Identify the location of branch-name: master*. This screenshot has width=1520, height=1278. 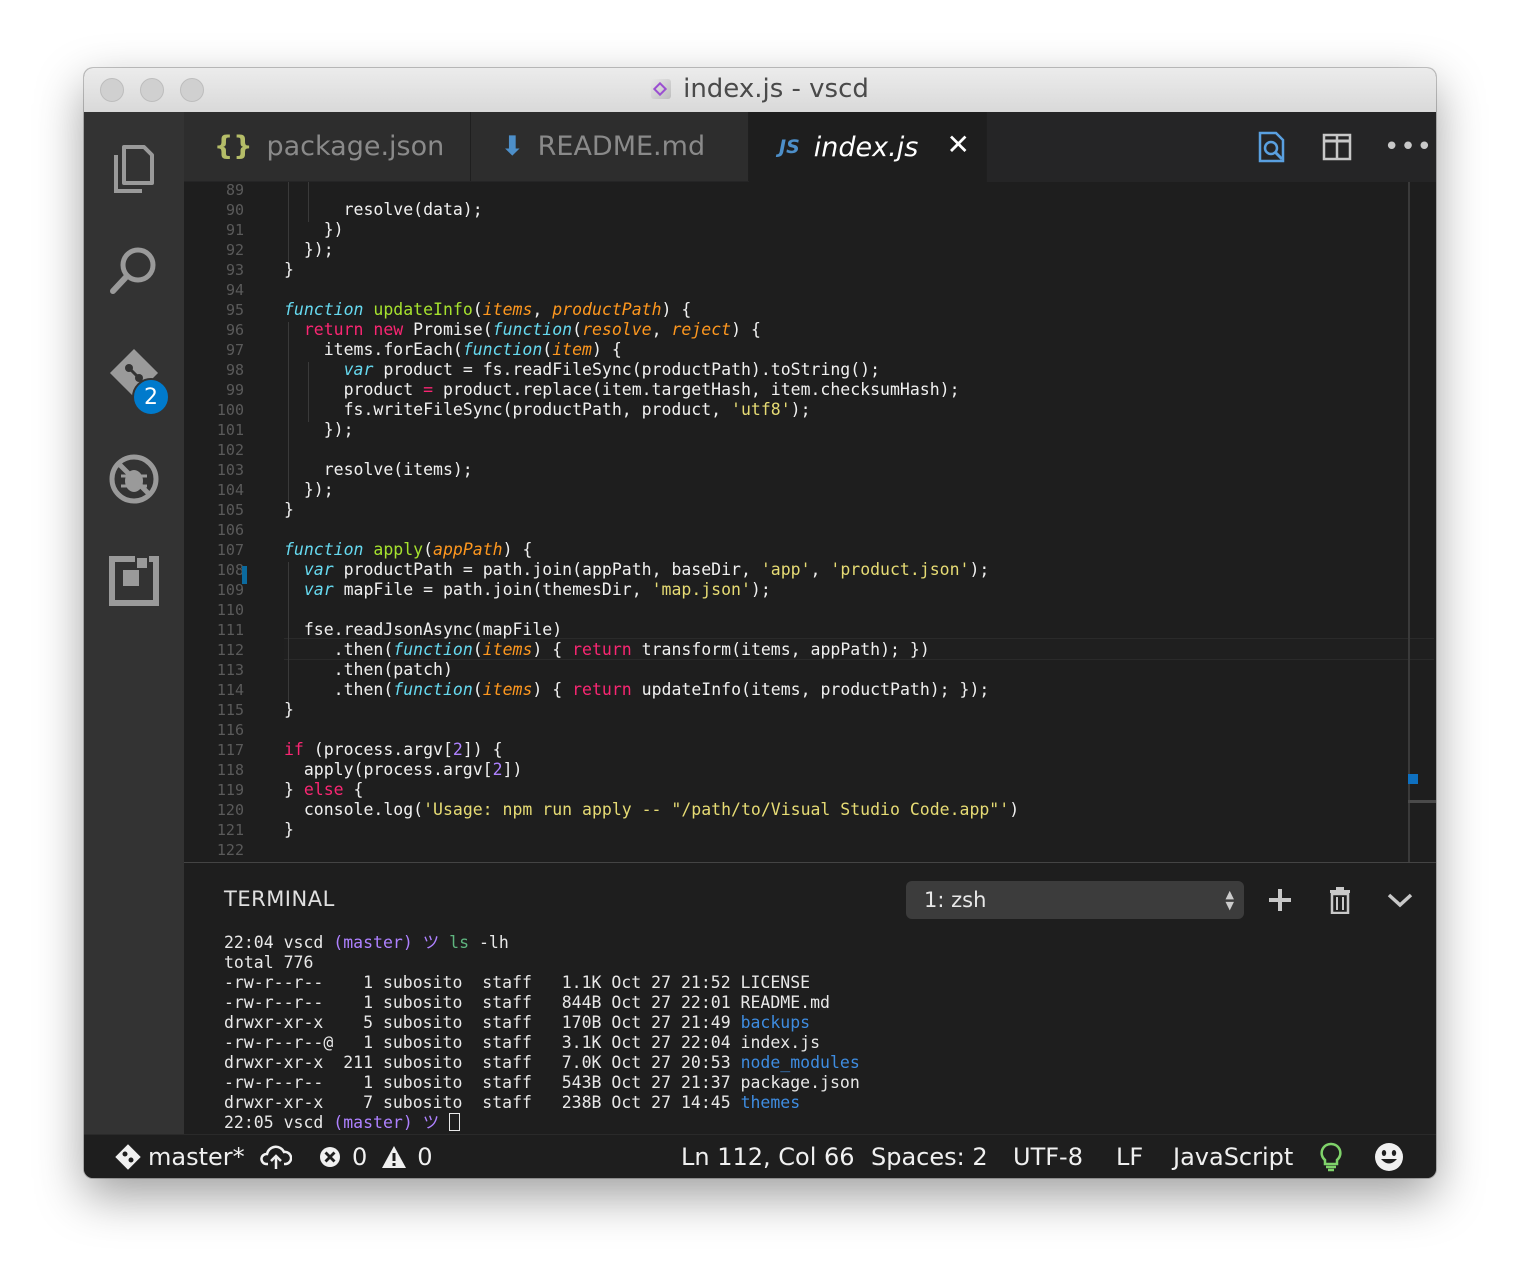
(196, 1157).